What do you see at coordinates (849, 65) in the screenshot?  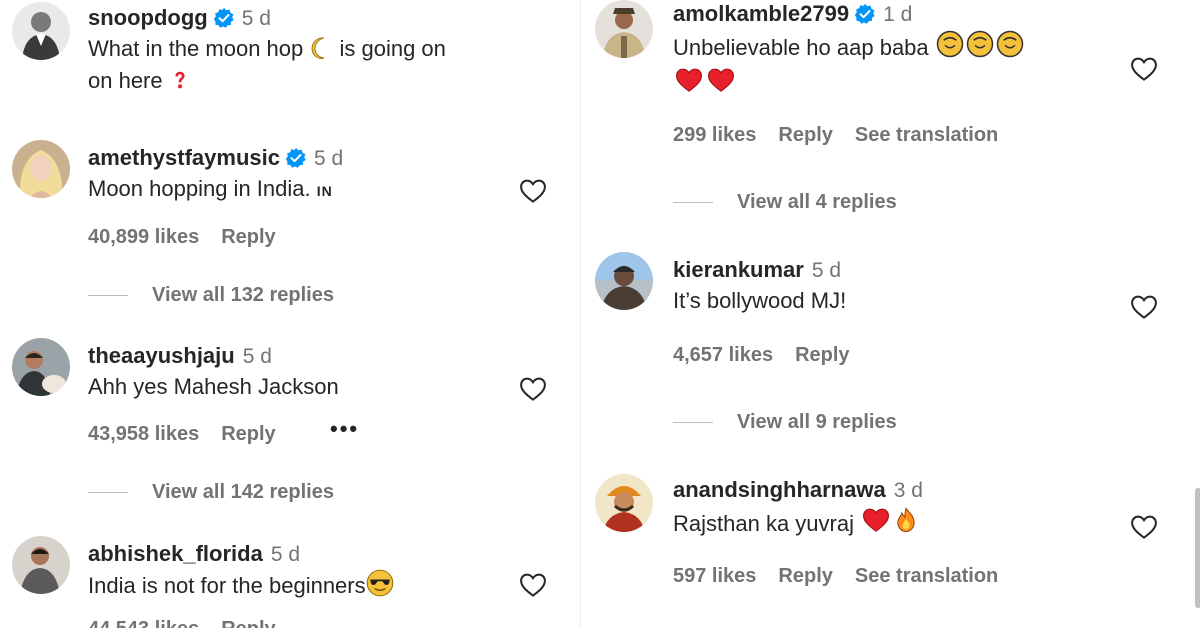 I see `comment-text: Unbelievable ho aap baba` at bounding box center [849, 65].